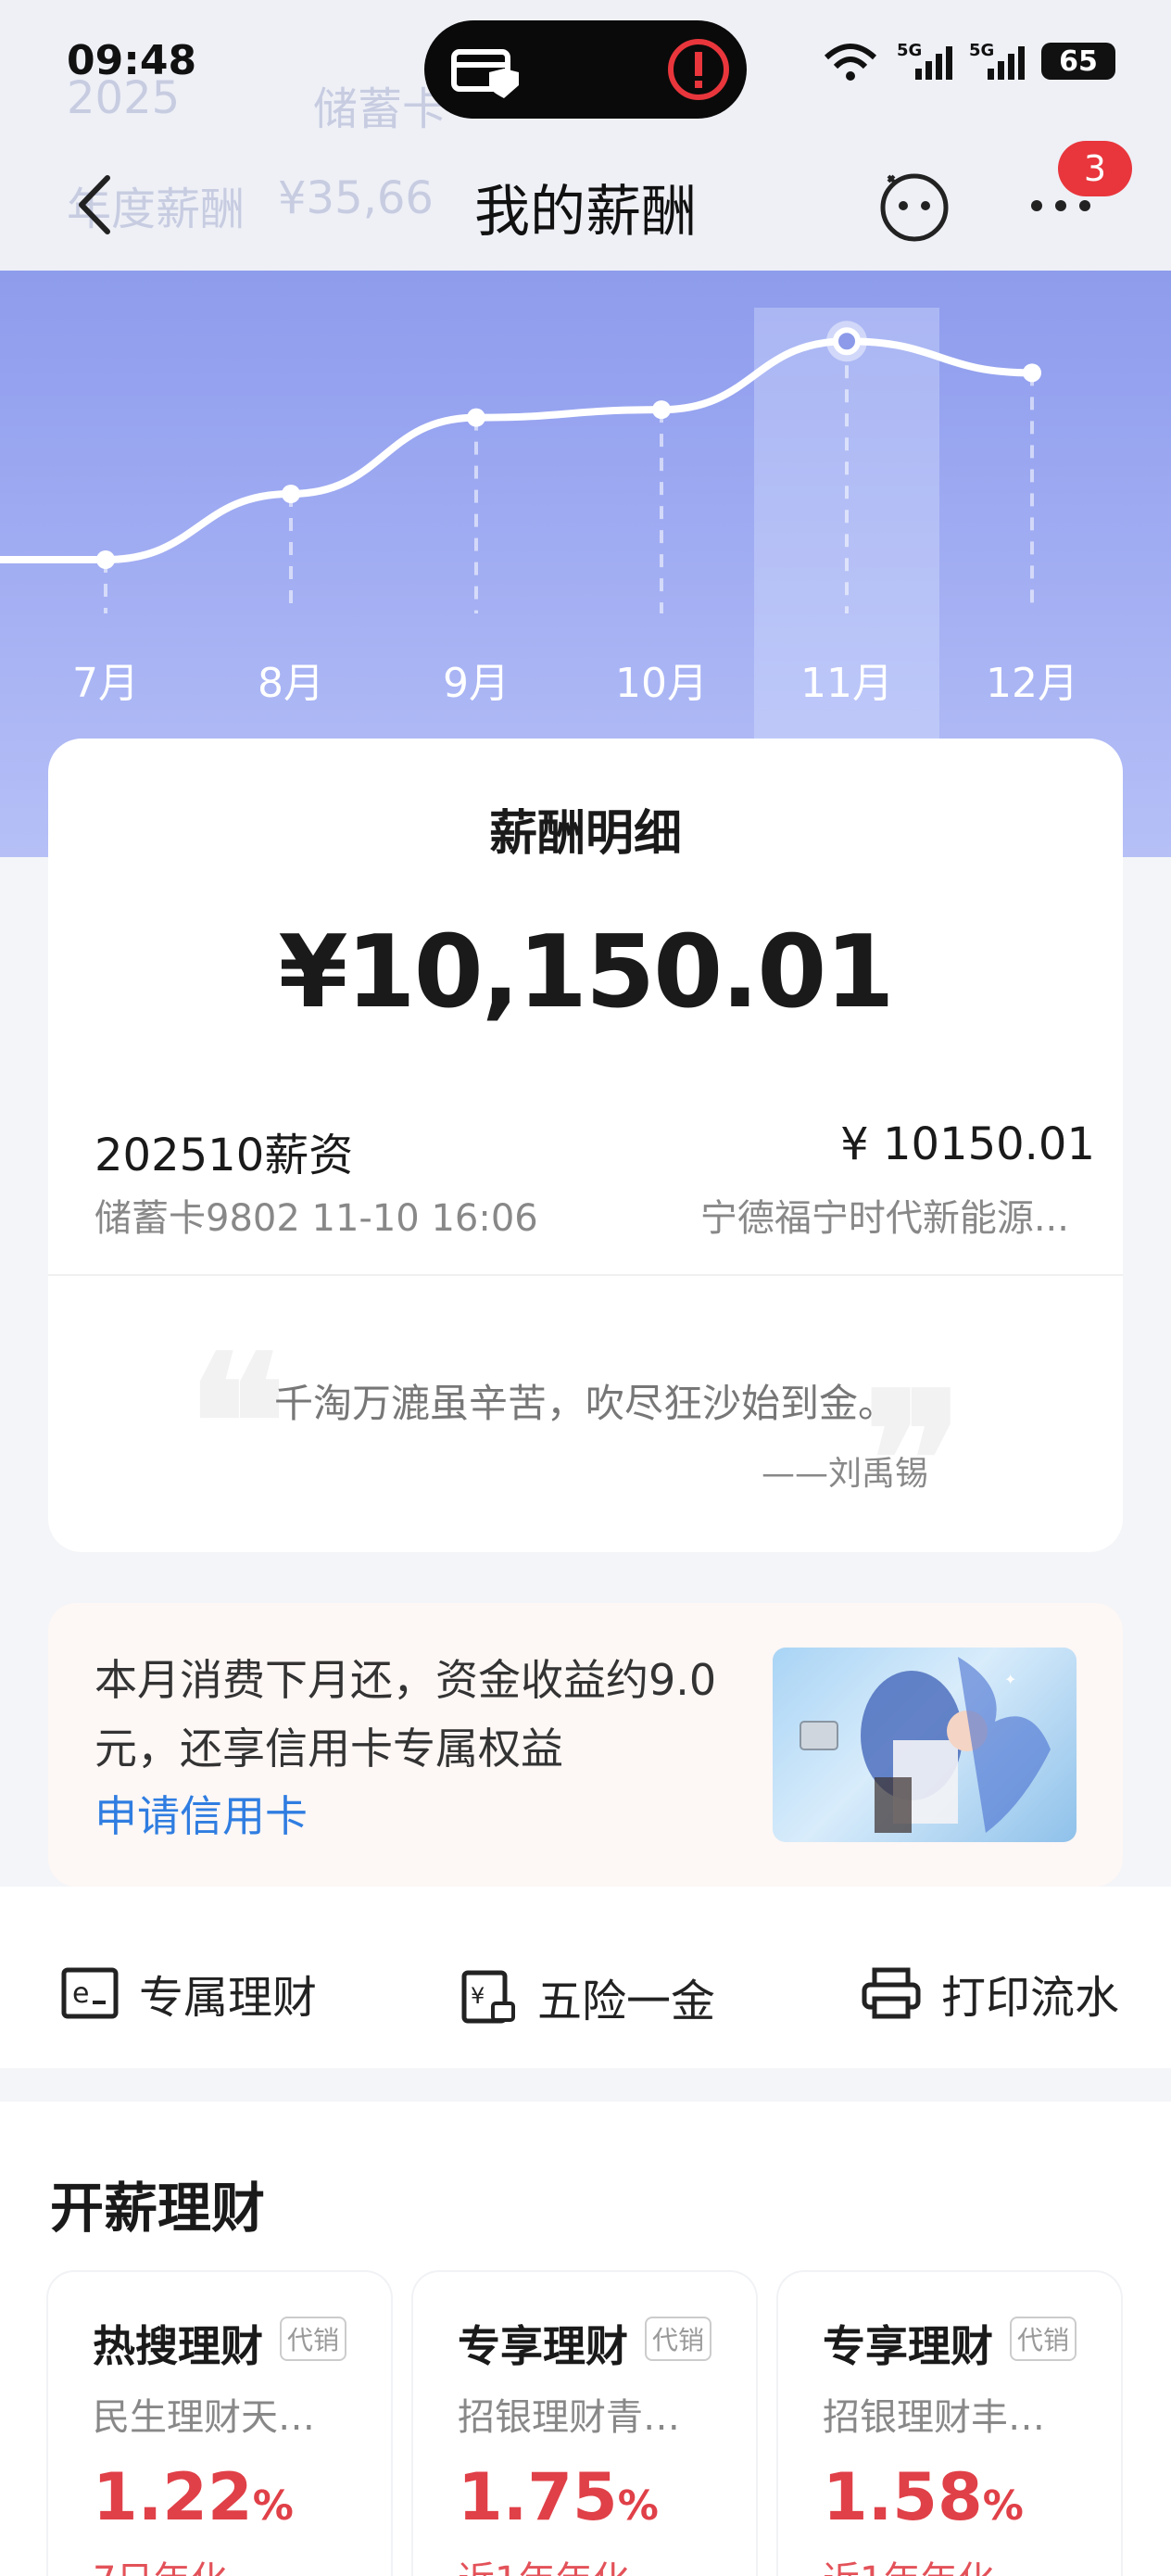 This screenshot has width=1171, height=2576. Describe the element at coordinates (160, 2563) in the screenshot. I see `product-rate-label: 7日年化` at that location.